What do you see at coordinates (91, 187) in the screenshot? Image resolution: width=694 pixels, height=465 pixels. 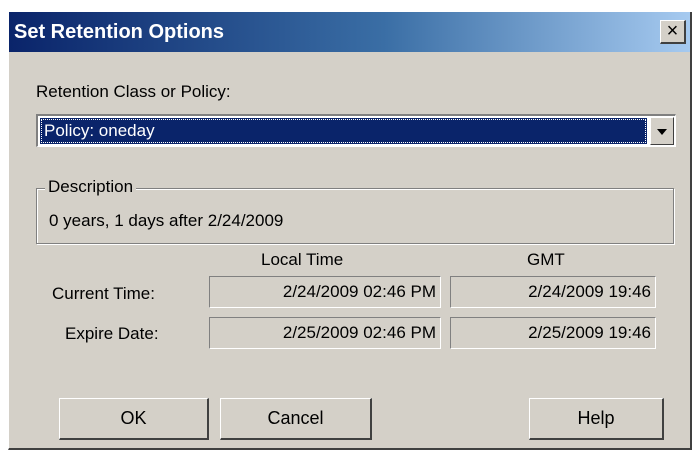 I see `description-legend: Description` at bounding box center [91, 187].